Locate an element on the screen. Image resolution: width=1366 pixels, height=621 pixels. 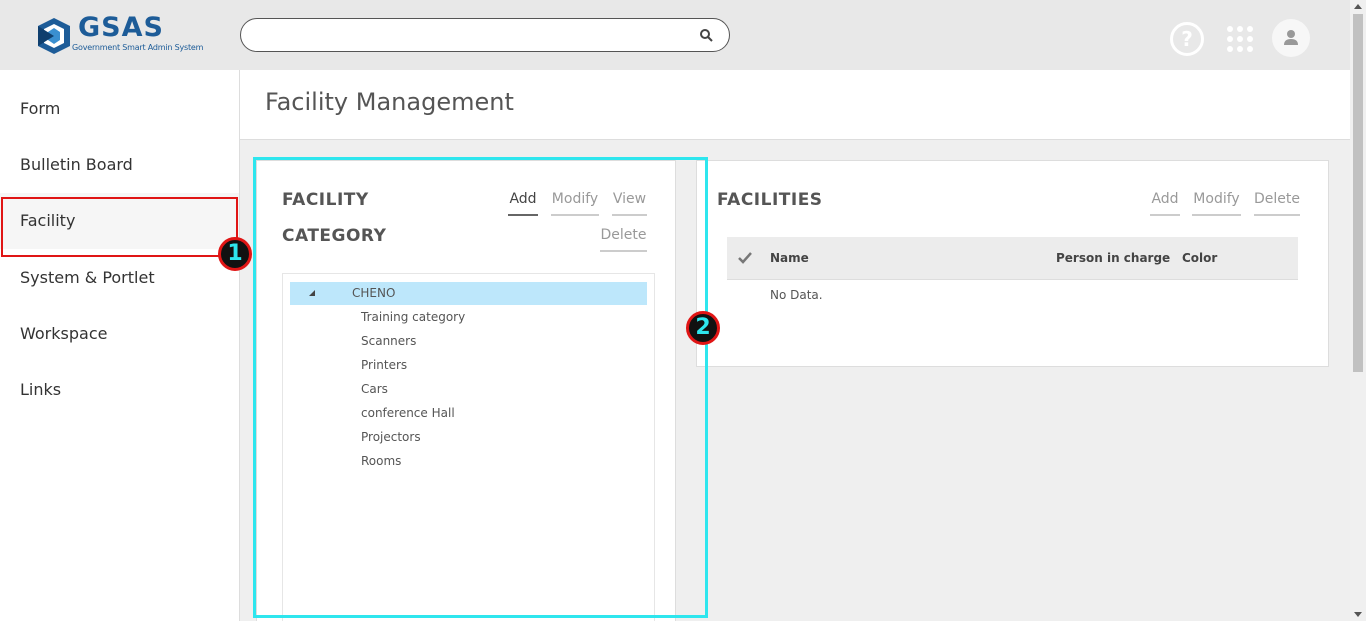
facilities-table-header: Name Person in charge Color is located at coordinates (1012, 258).